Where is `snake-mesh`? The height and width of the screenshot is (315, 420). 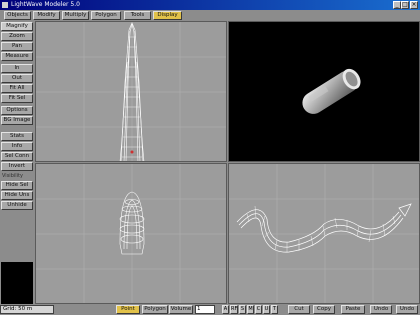 snake-mesh is located at coordinates (324, 228).